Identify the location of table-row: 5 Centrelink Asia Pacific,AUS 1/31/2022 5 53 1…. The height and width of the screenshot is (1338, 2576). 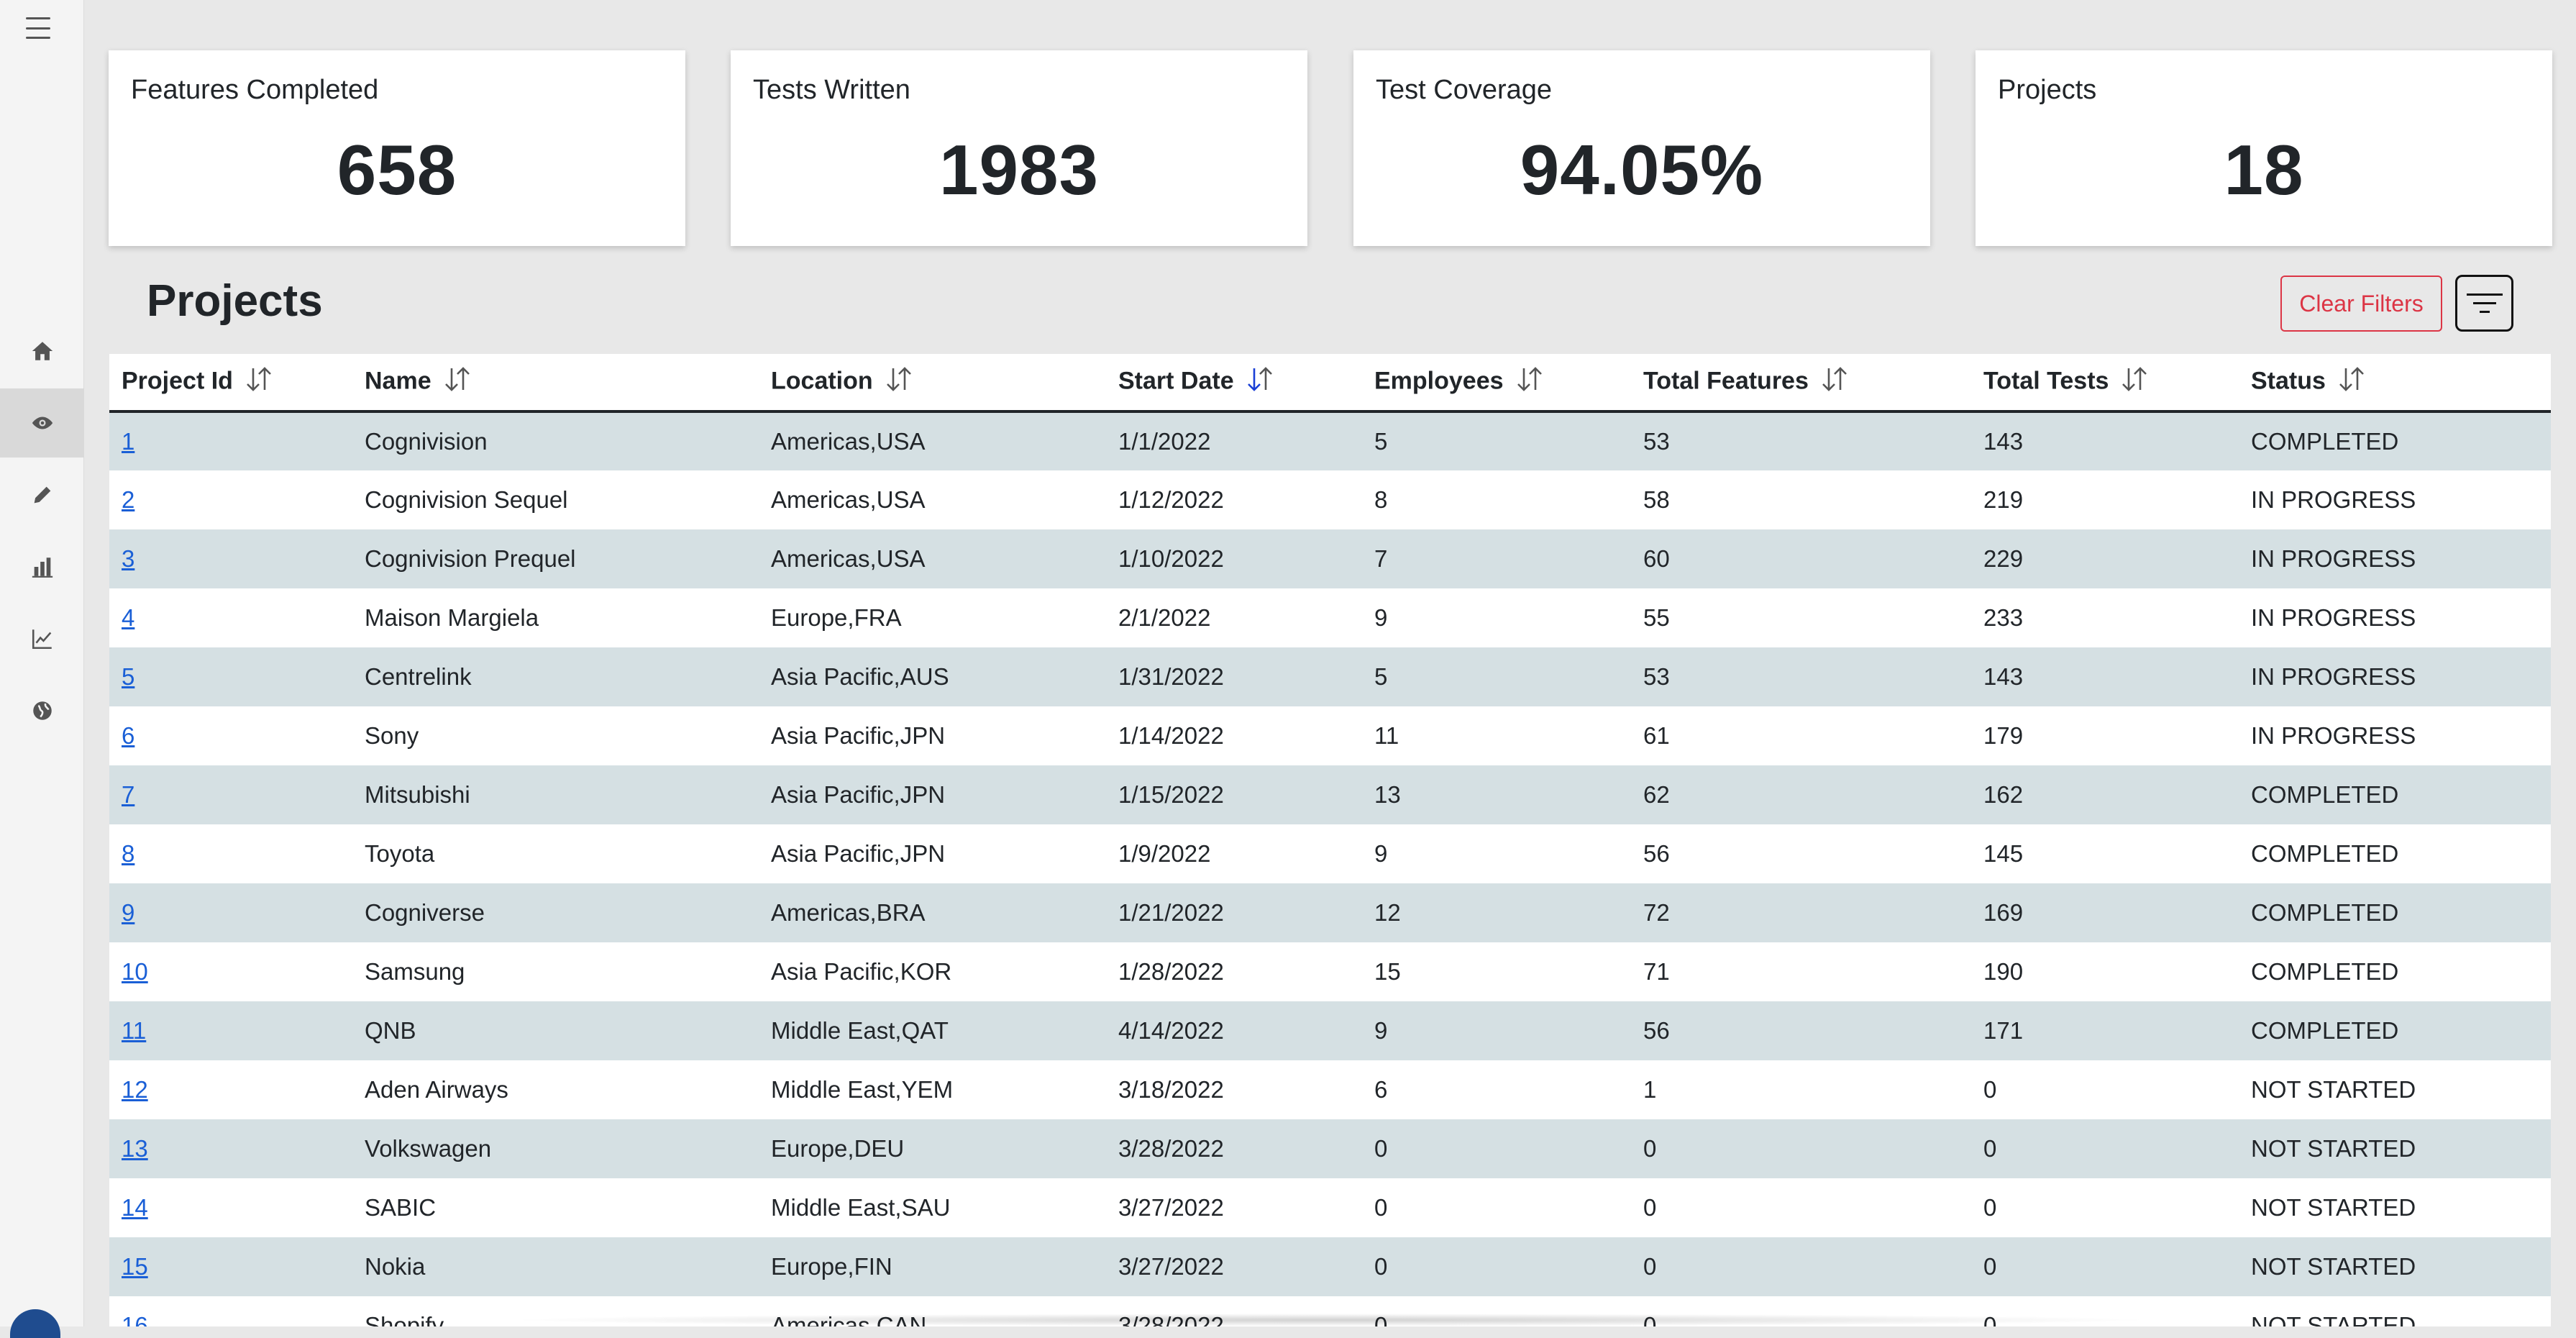
(1330, 676).